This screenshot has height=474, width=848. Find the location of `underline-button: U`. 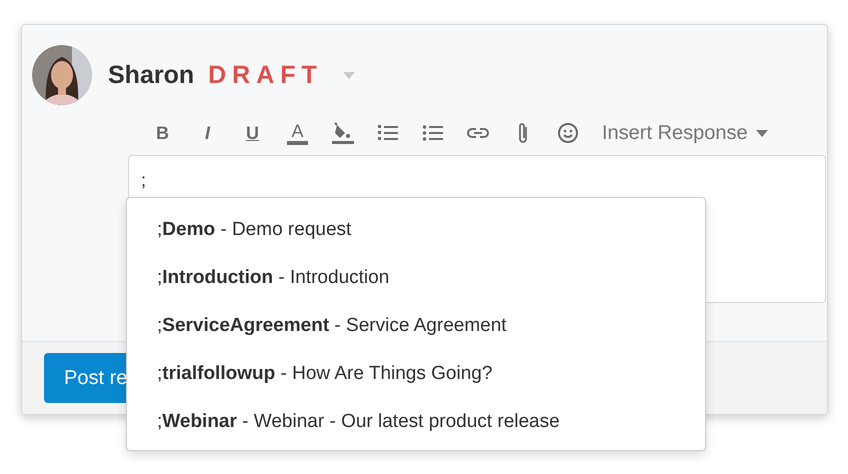

underline-button: U is located at coordinates (252, 133).